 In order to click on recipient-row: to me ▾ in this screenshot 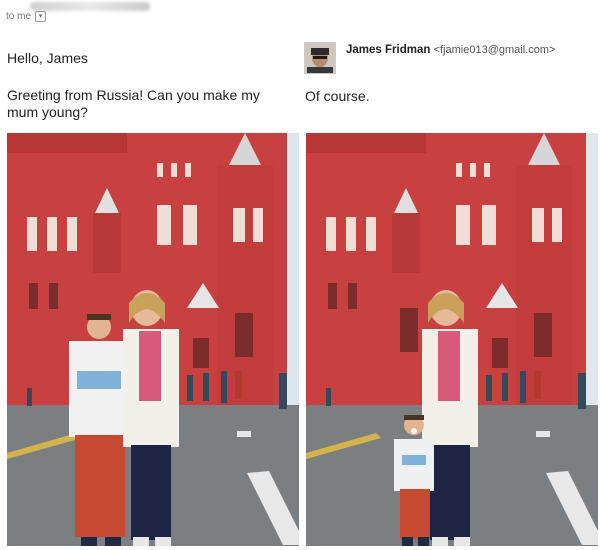, I will do `click(26, 16)`.